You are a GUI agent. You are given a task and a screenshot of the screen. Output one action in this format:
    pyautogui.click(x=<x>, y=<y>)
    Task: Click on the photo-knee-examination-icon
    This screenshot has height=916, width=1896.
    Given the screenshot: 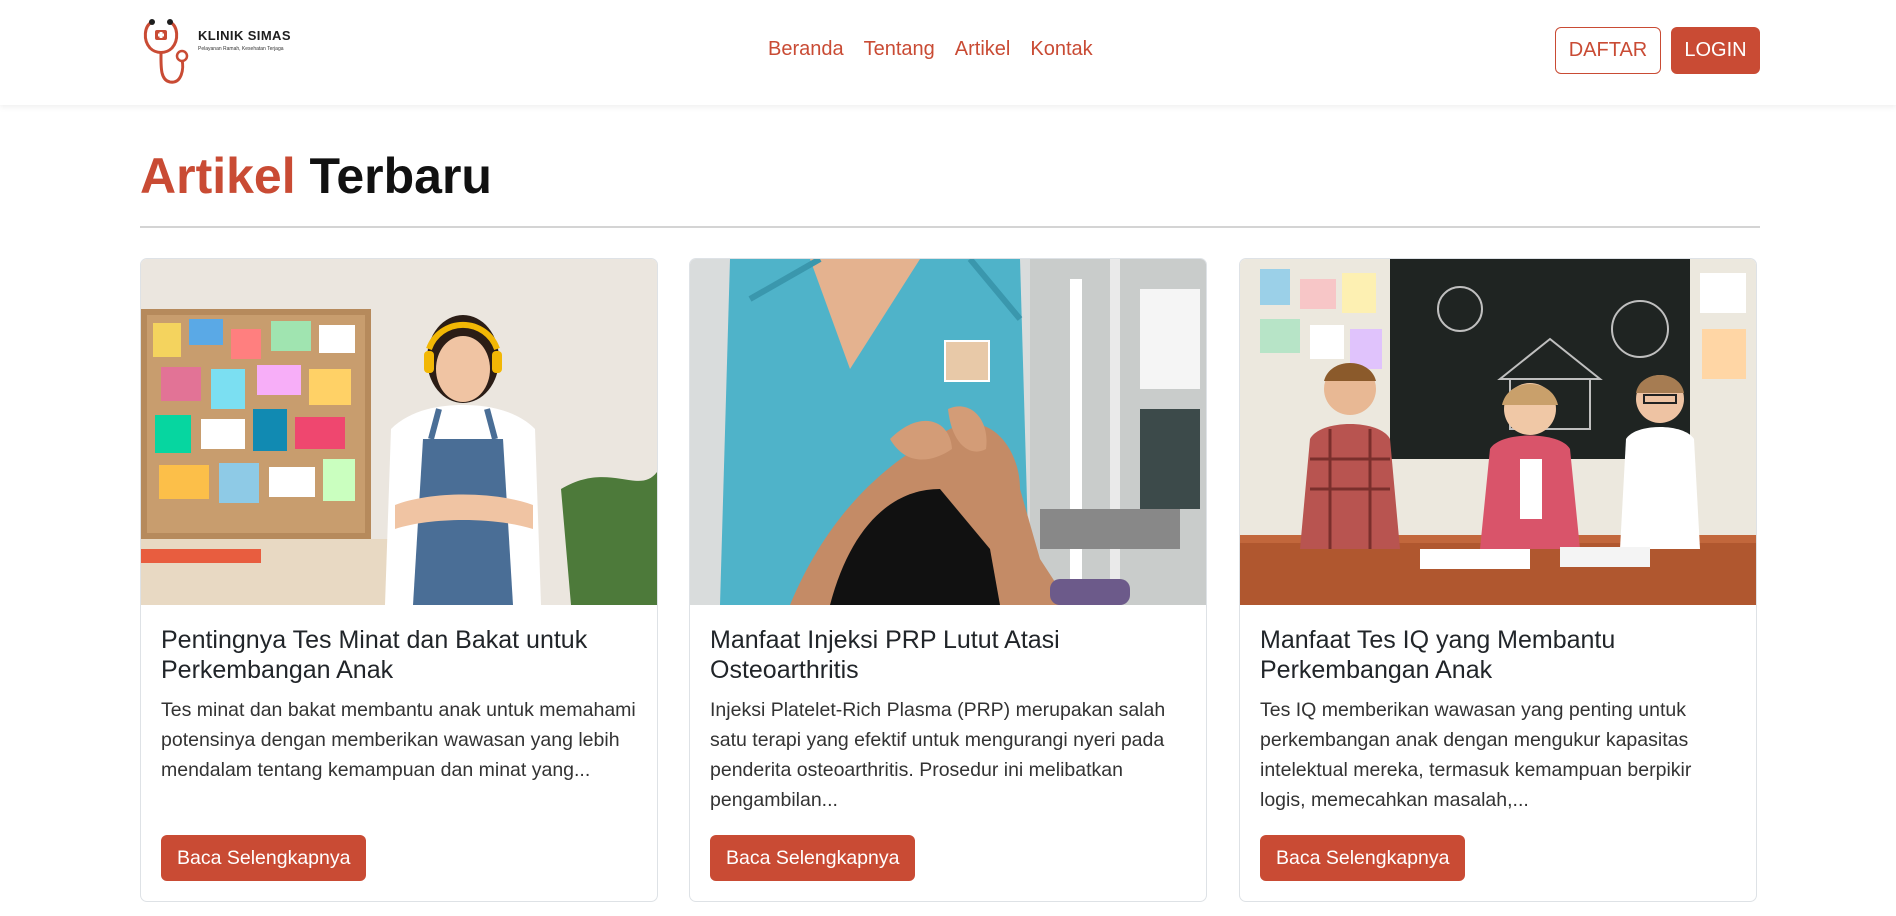 What is the action you would take?
    pyautogui.click(x=948, y=432)
    